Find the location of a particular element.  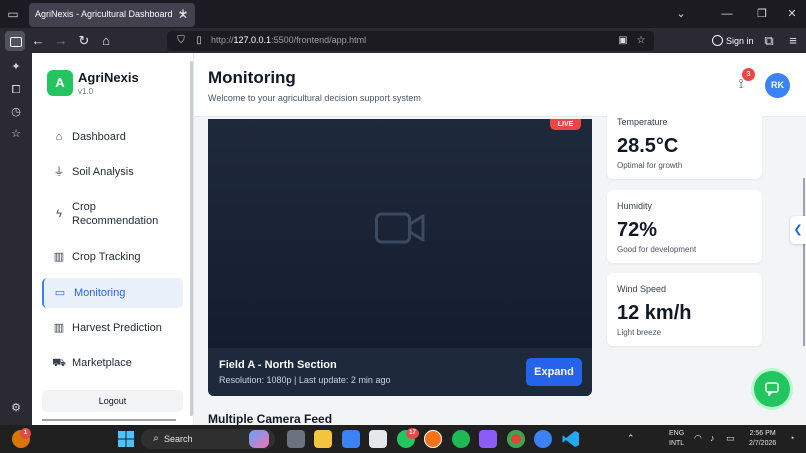

vscode-icon is located at coordinates (571, 439).